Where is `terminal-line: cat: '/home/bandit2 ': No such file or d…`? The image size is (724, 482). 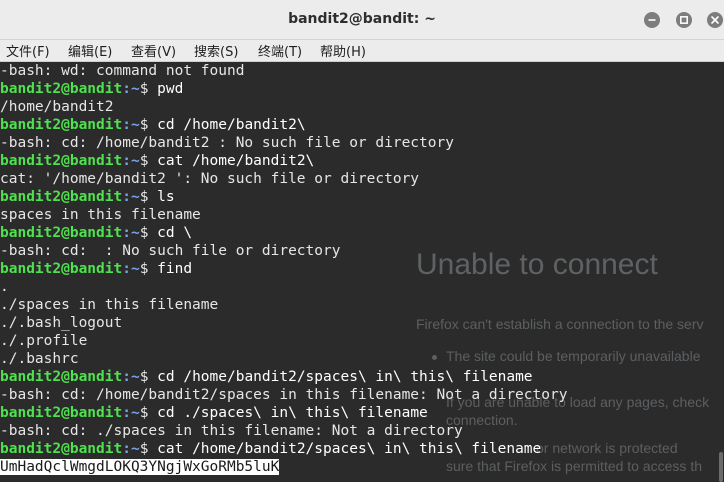
terminal-line: cat: '/home/bandit2 ': No such file or d… is located at coordinates (359, 179).